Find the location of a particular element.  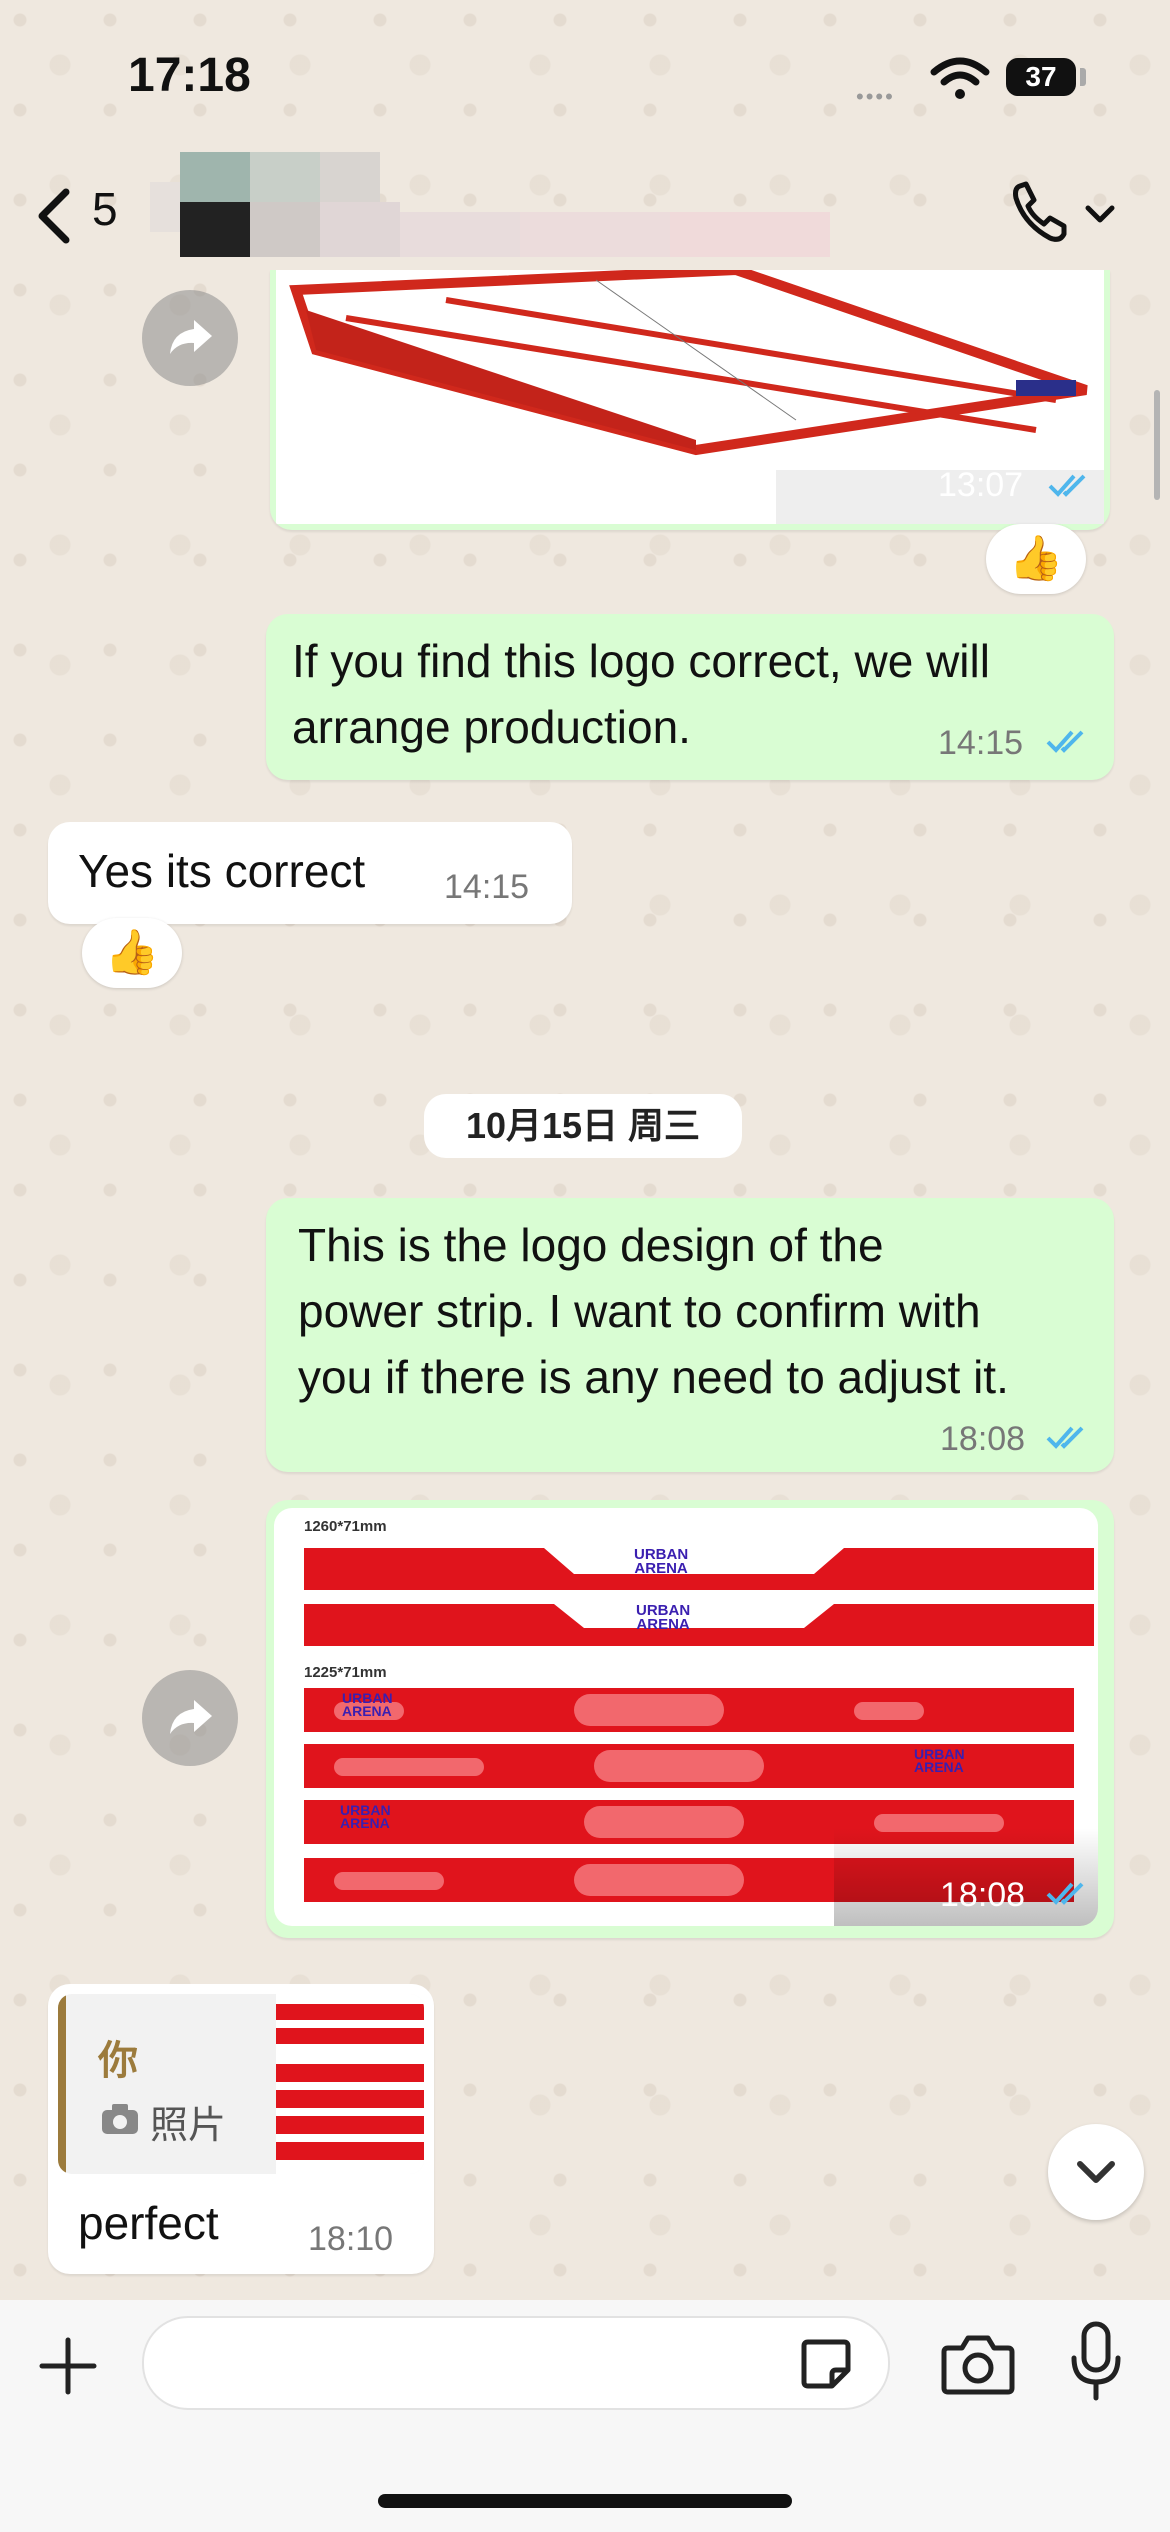

phone-icon is located at coordinates (1066, 212).